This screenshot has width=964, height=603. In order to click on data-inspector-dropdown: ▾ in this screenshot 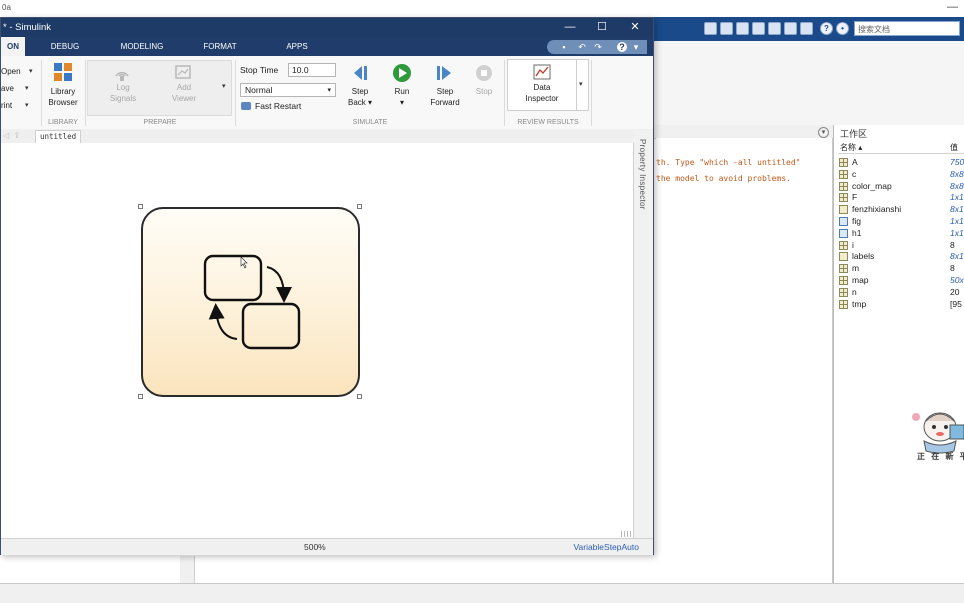, I will do `click(582, 85)`.